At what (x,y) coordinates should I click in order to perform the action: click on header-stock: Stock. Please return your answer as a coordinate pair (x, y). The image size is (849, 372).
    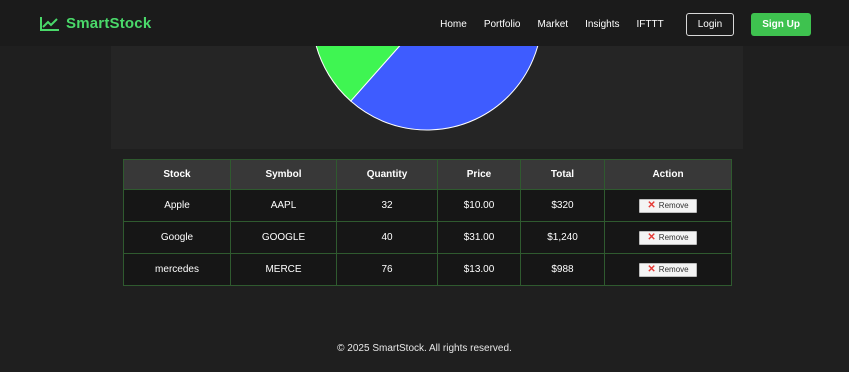
    Looking at the image, I should click on (177, 174).